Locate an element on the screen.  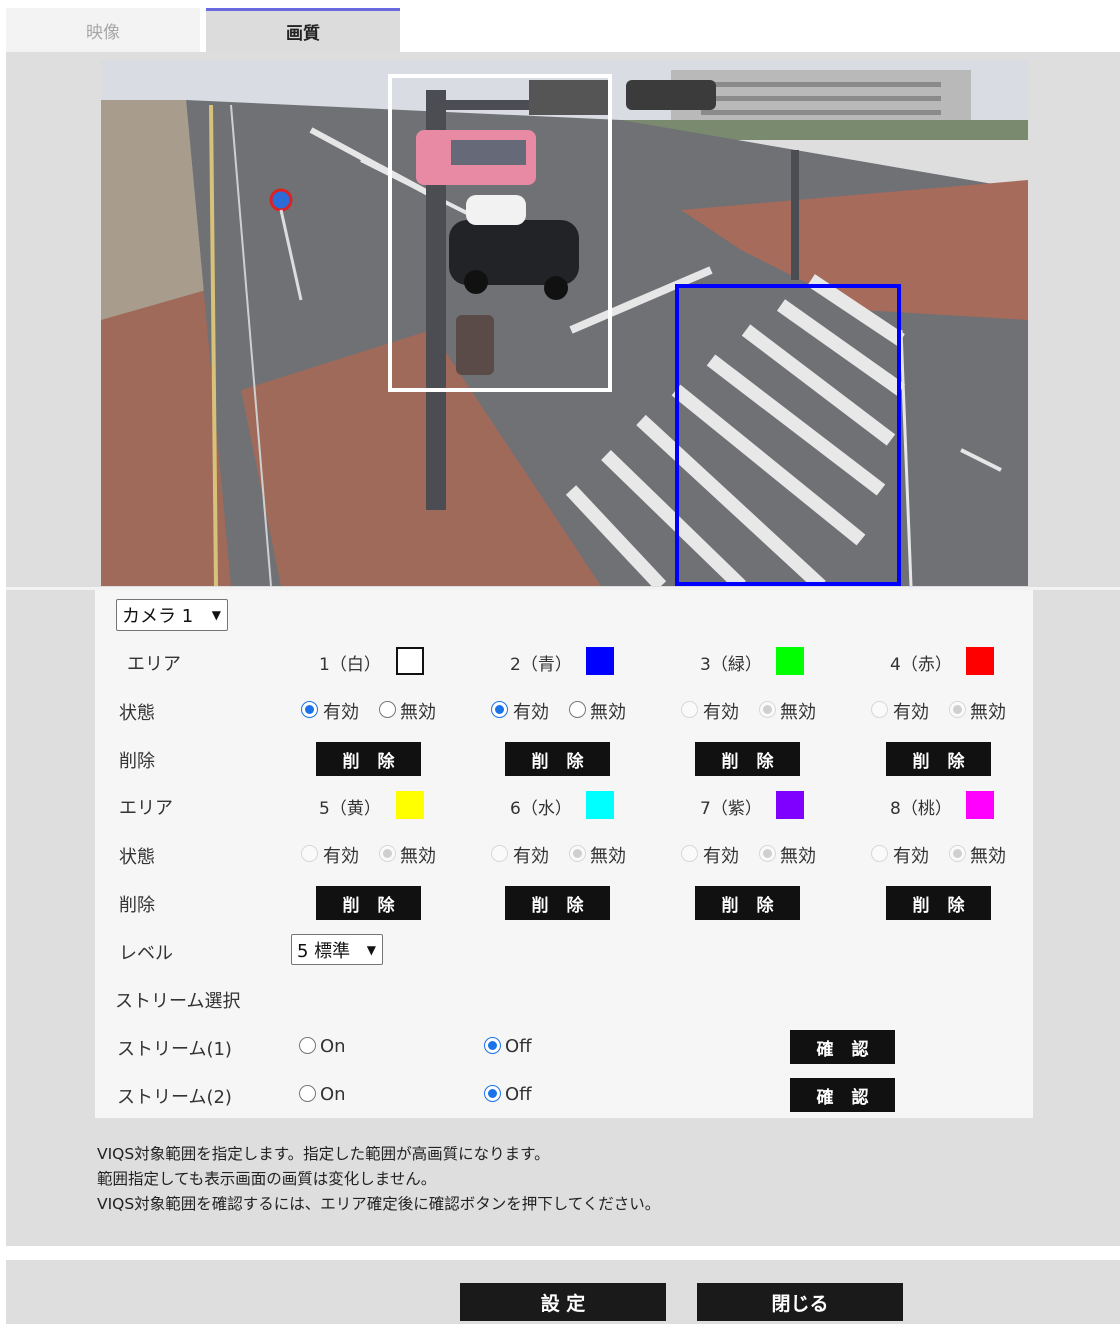
area-5-delete-button: 削除 is located at coordinates (368, 903).